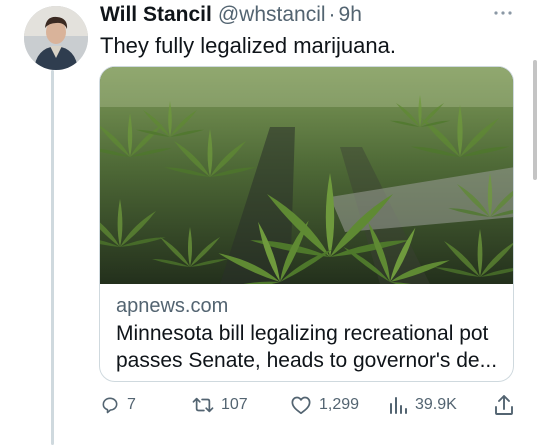  Describe the element at coordinates (248, 45) in the screenshot. I see `tweet-text: They fully legalized marijuana.` at that location.